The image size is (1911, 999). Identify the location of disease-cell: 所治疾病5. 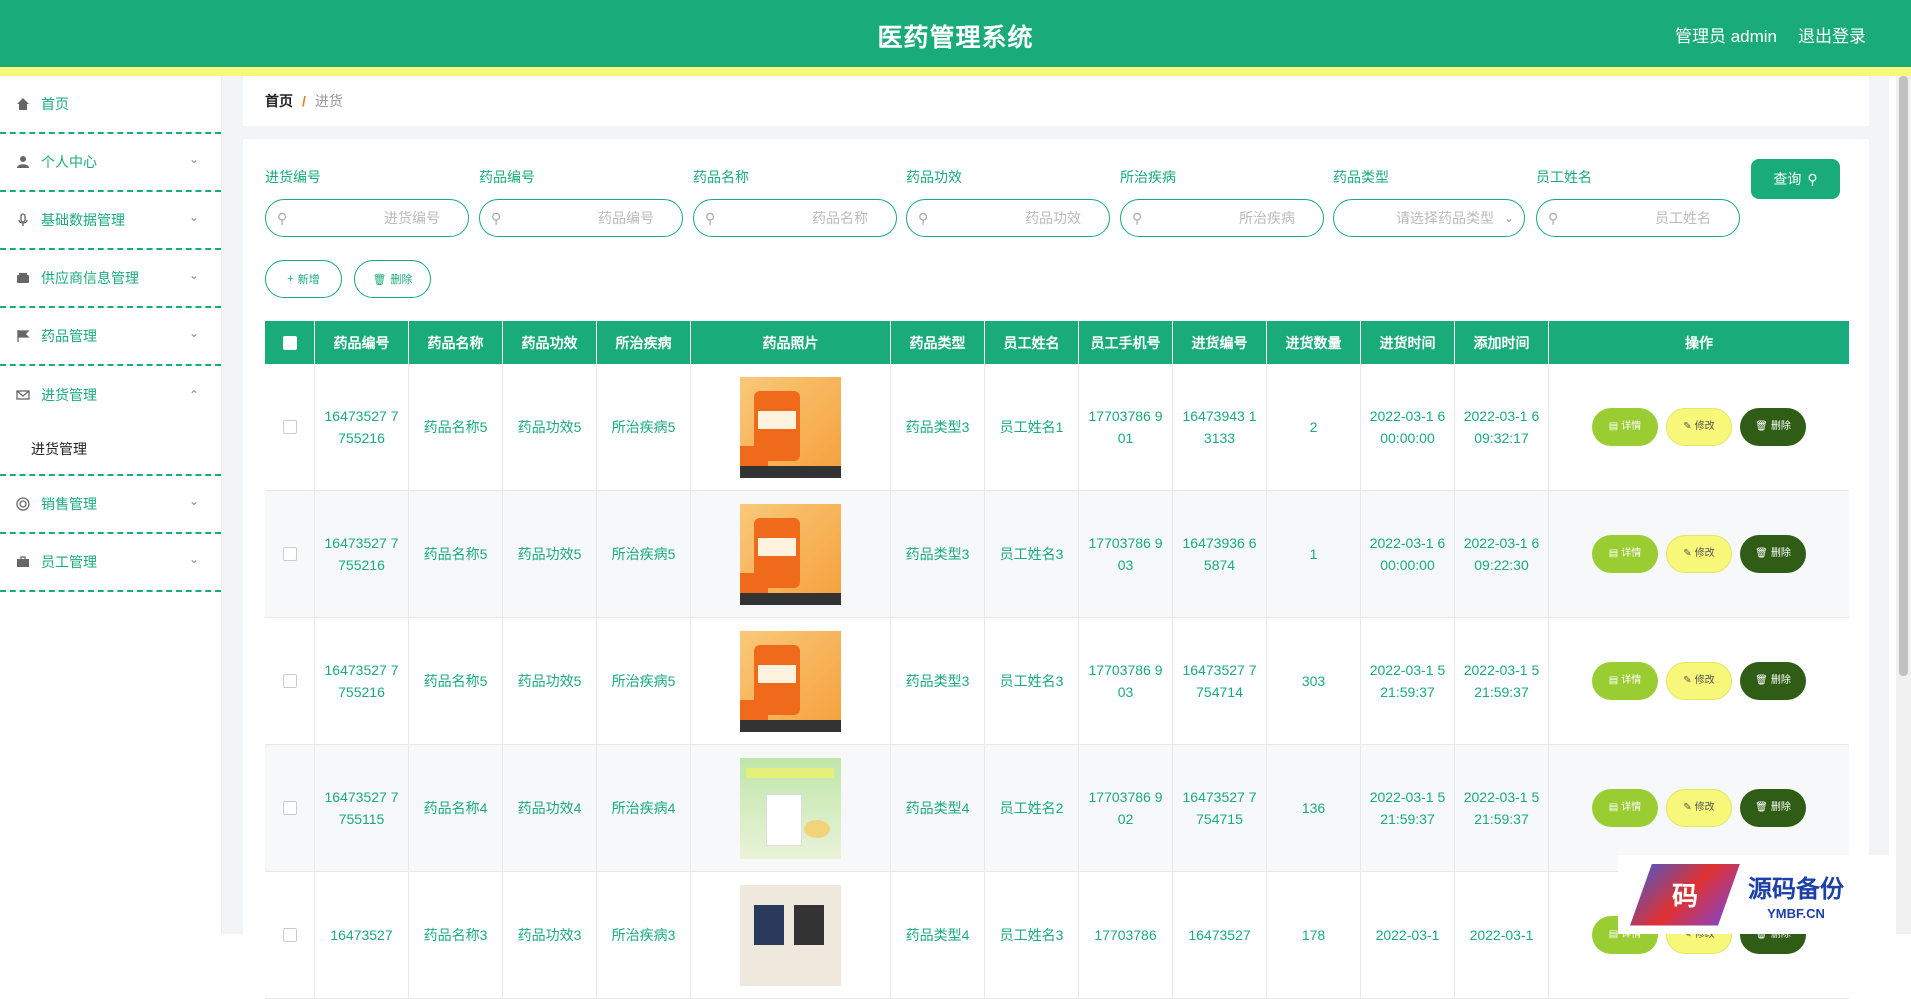
(644, 554).